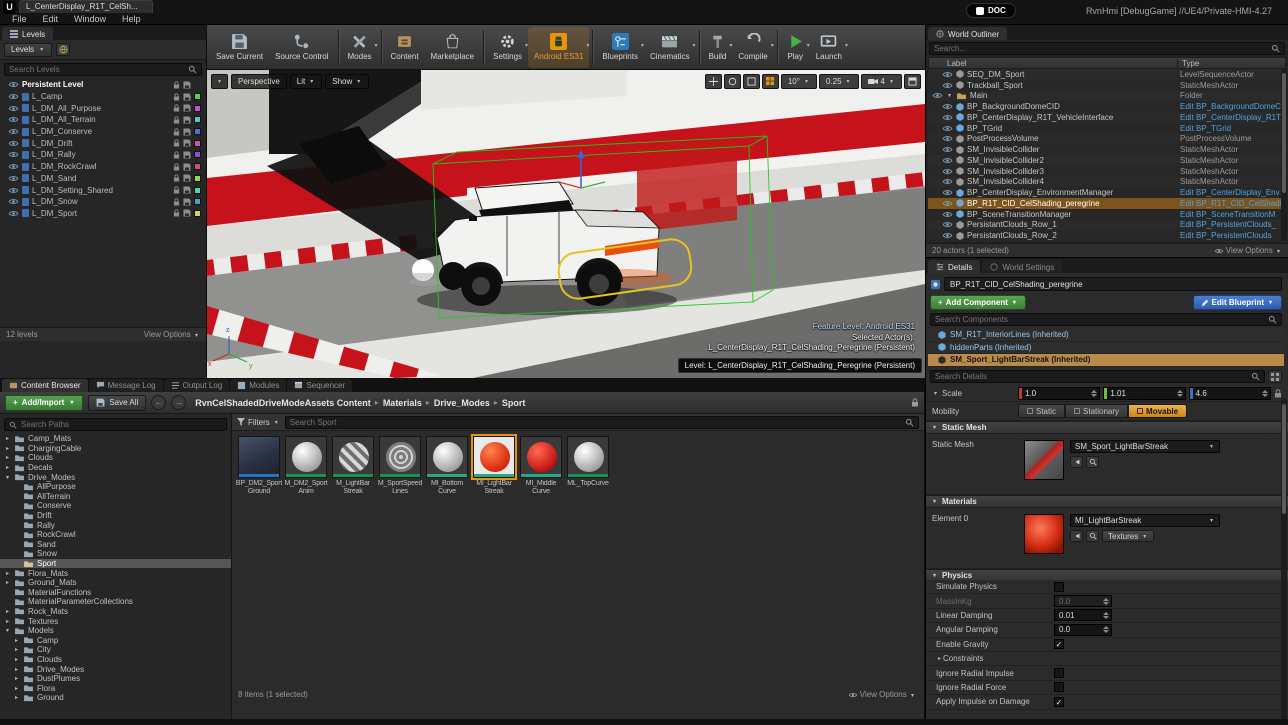  What do you see at coordinates (915, 402) in the screenshot?
I see `path-lock-icon` at bounding box center [915, 402].